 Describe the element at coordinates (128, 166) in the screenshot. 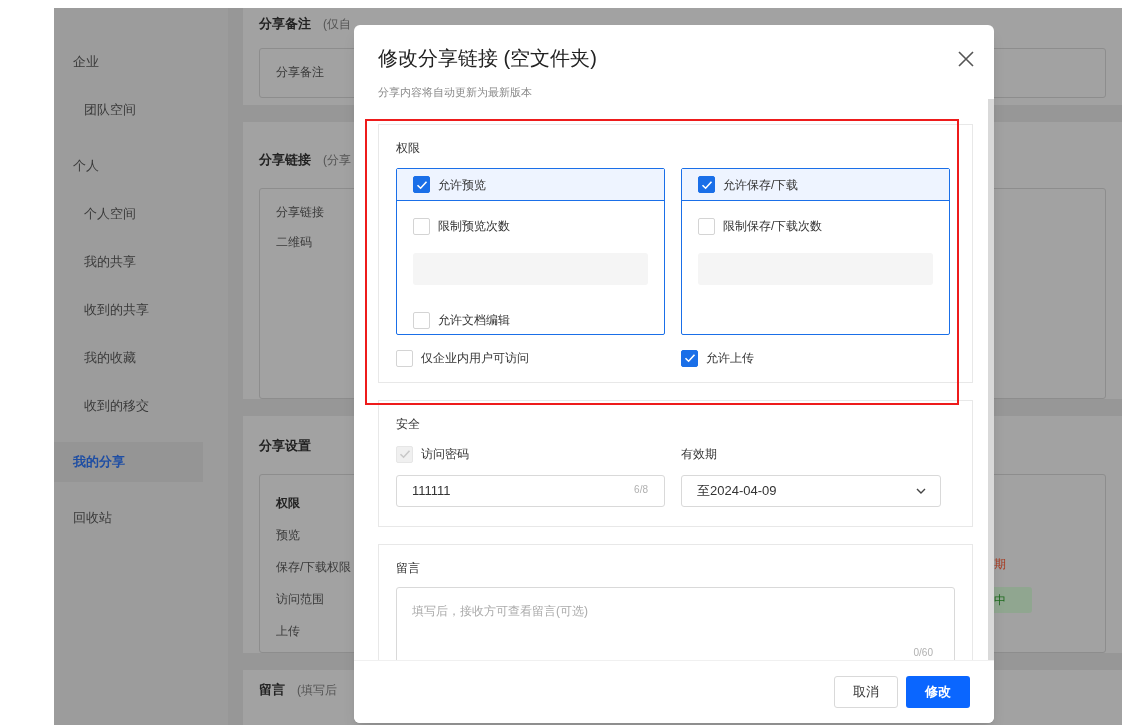

I see `sidebar-item: 个人` at that location.